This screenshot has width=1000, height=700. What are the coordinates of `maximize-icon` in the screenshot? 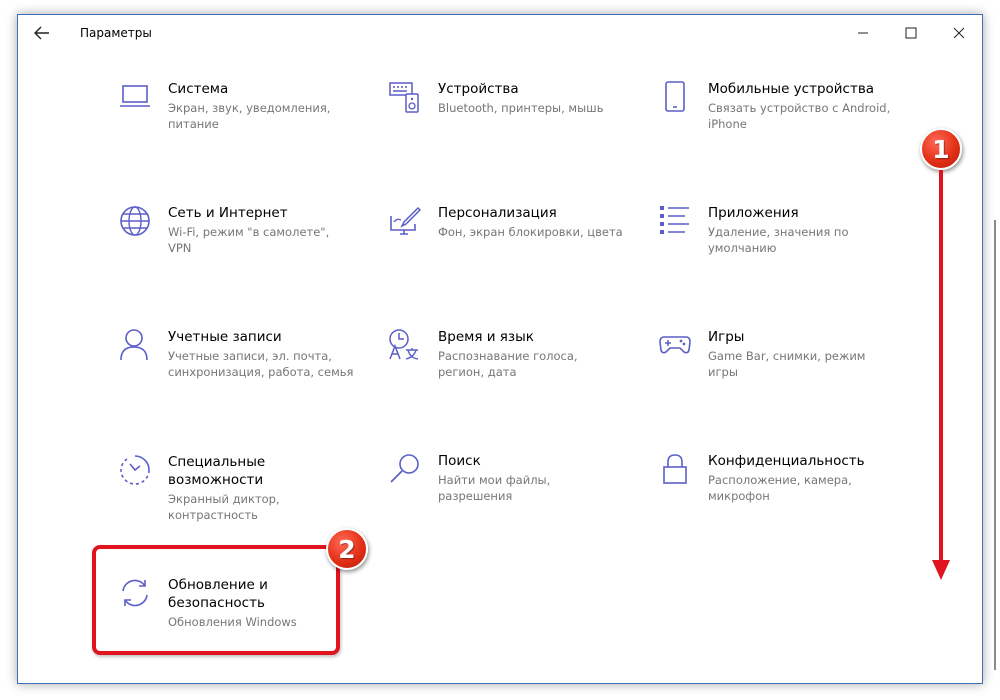 It's located at (911, 33).